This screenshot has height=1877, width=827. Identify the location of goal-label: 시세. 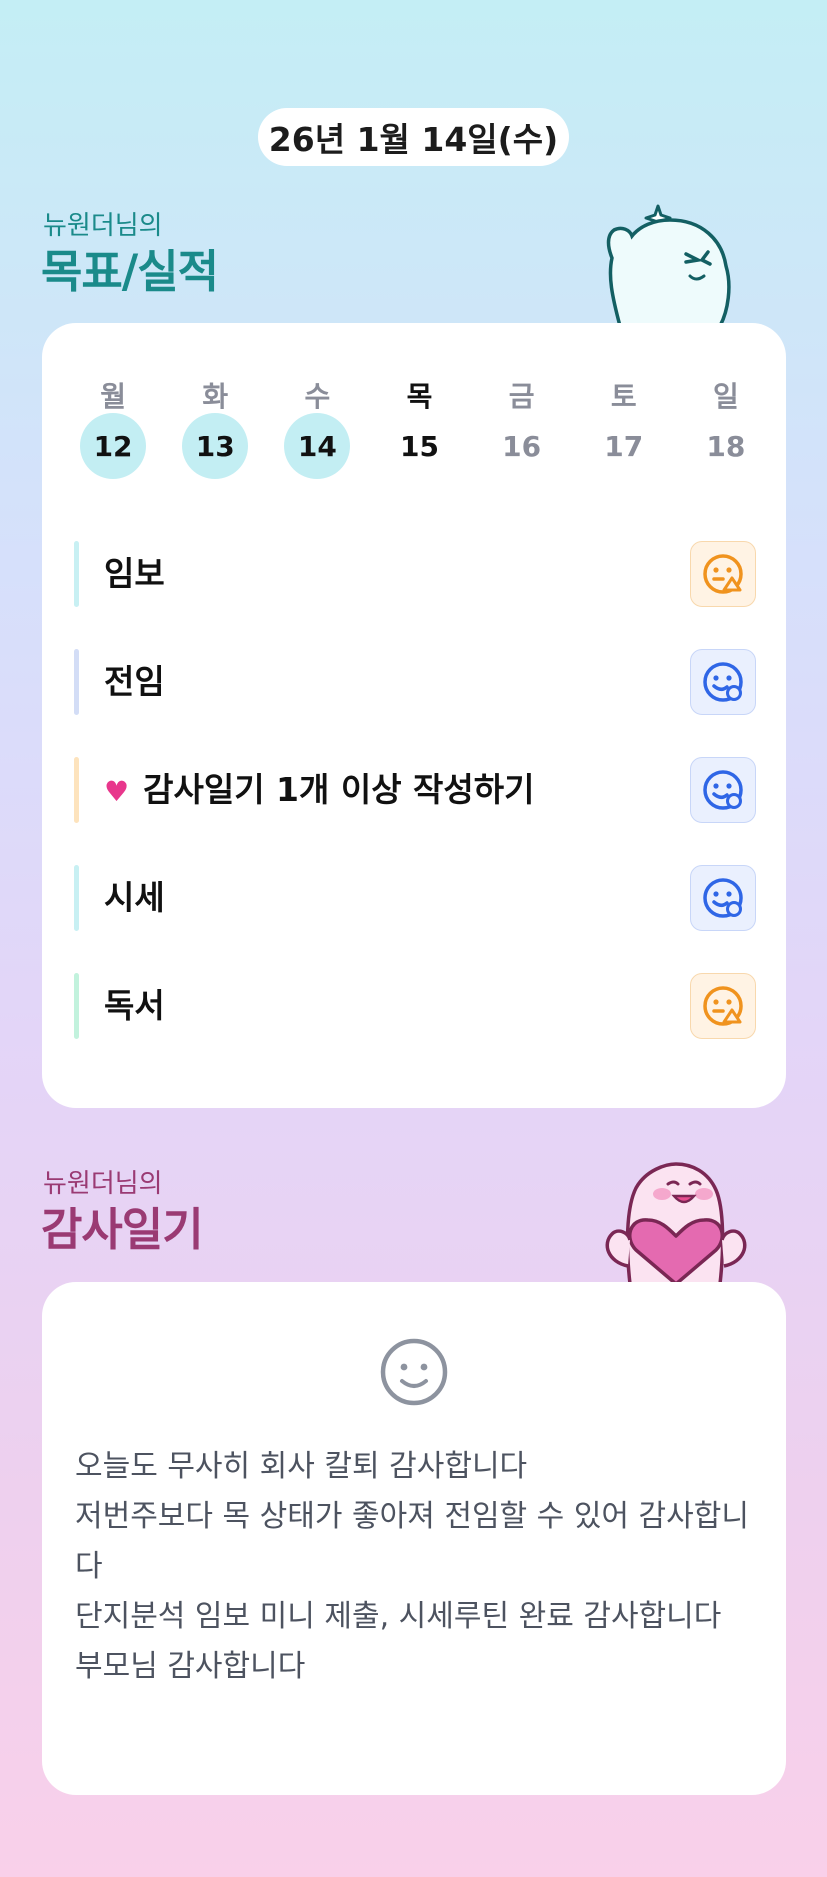
(134, 897).